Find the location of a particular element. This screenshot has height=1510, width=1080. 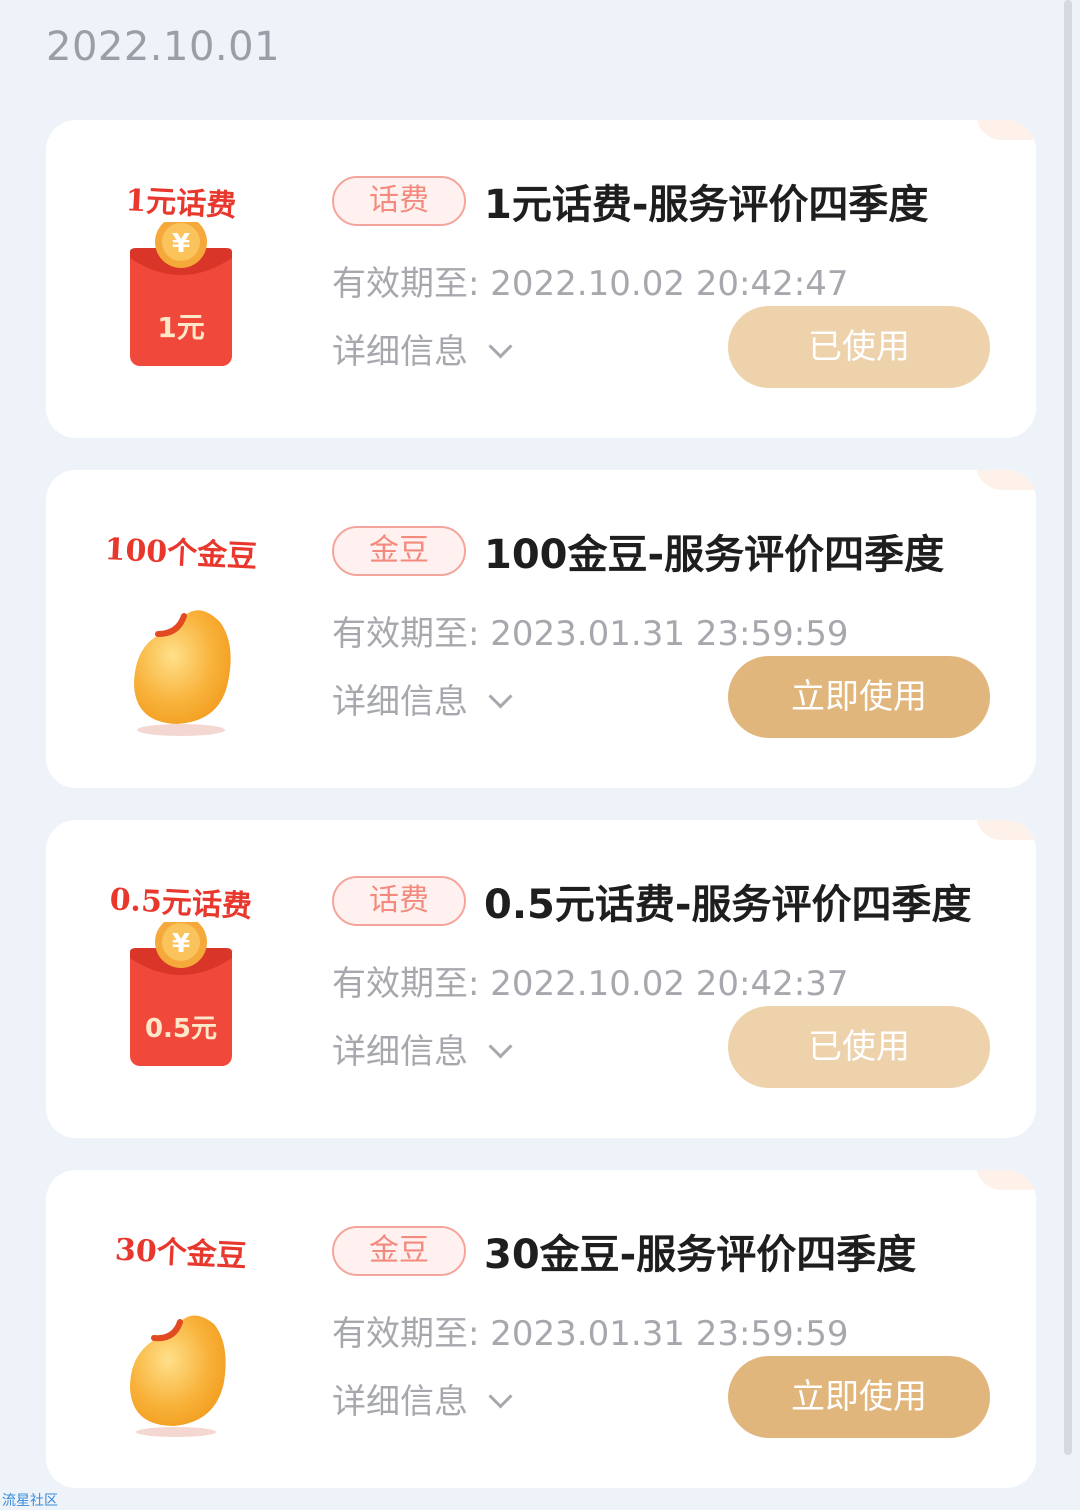

coupon-title: 100金豆-服务评价四季度 is located at coordinates (714, 555).